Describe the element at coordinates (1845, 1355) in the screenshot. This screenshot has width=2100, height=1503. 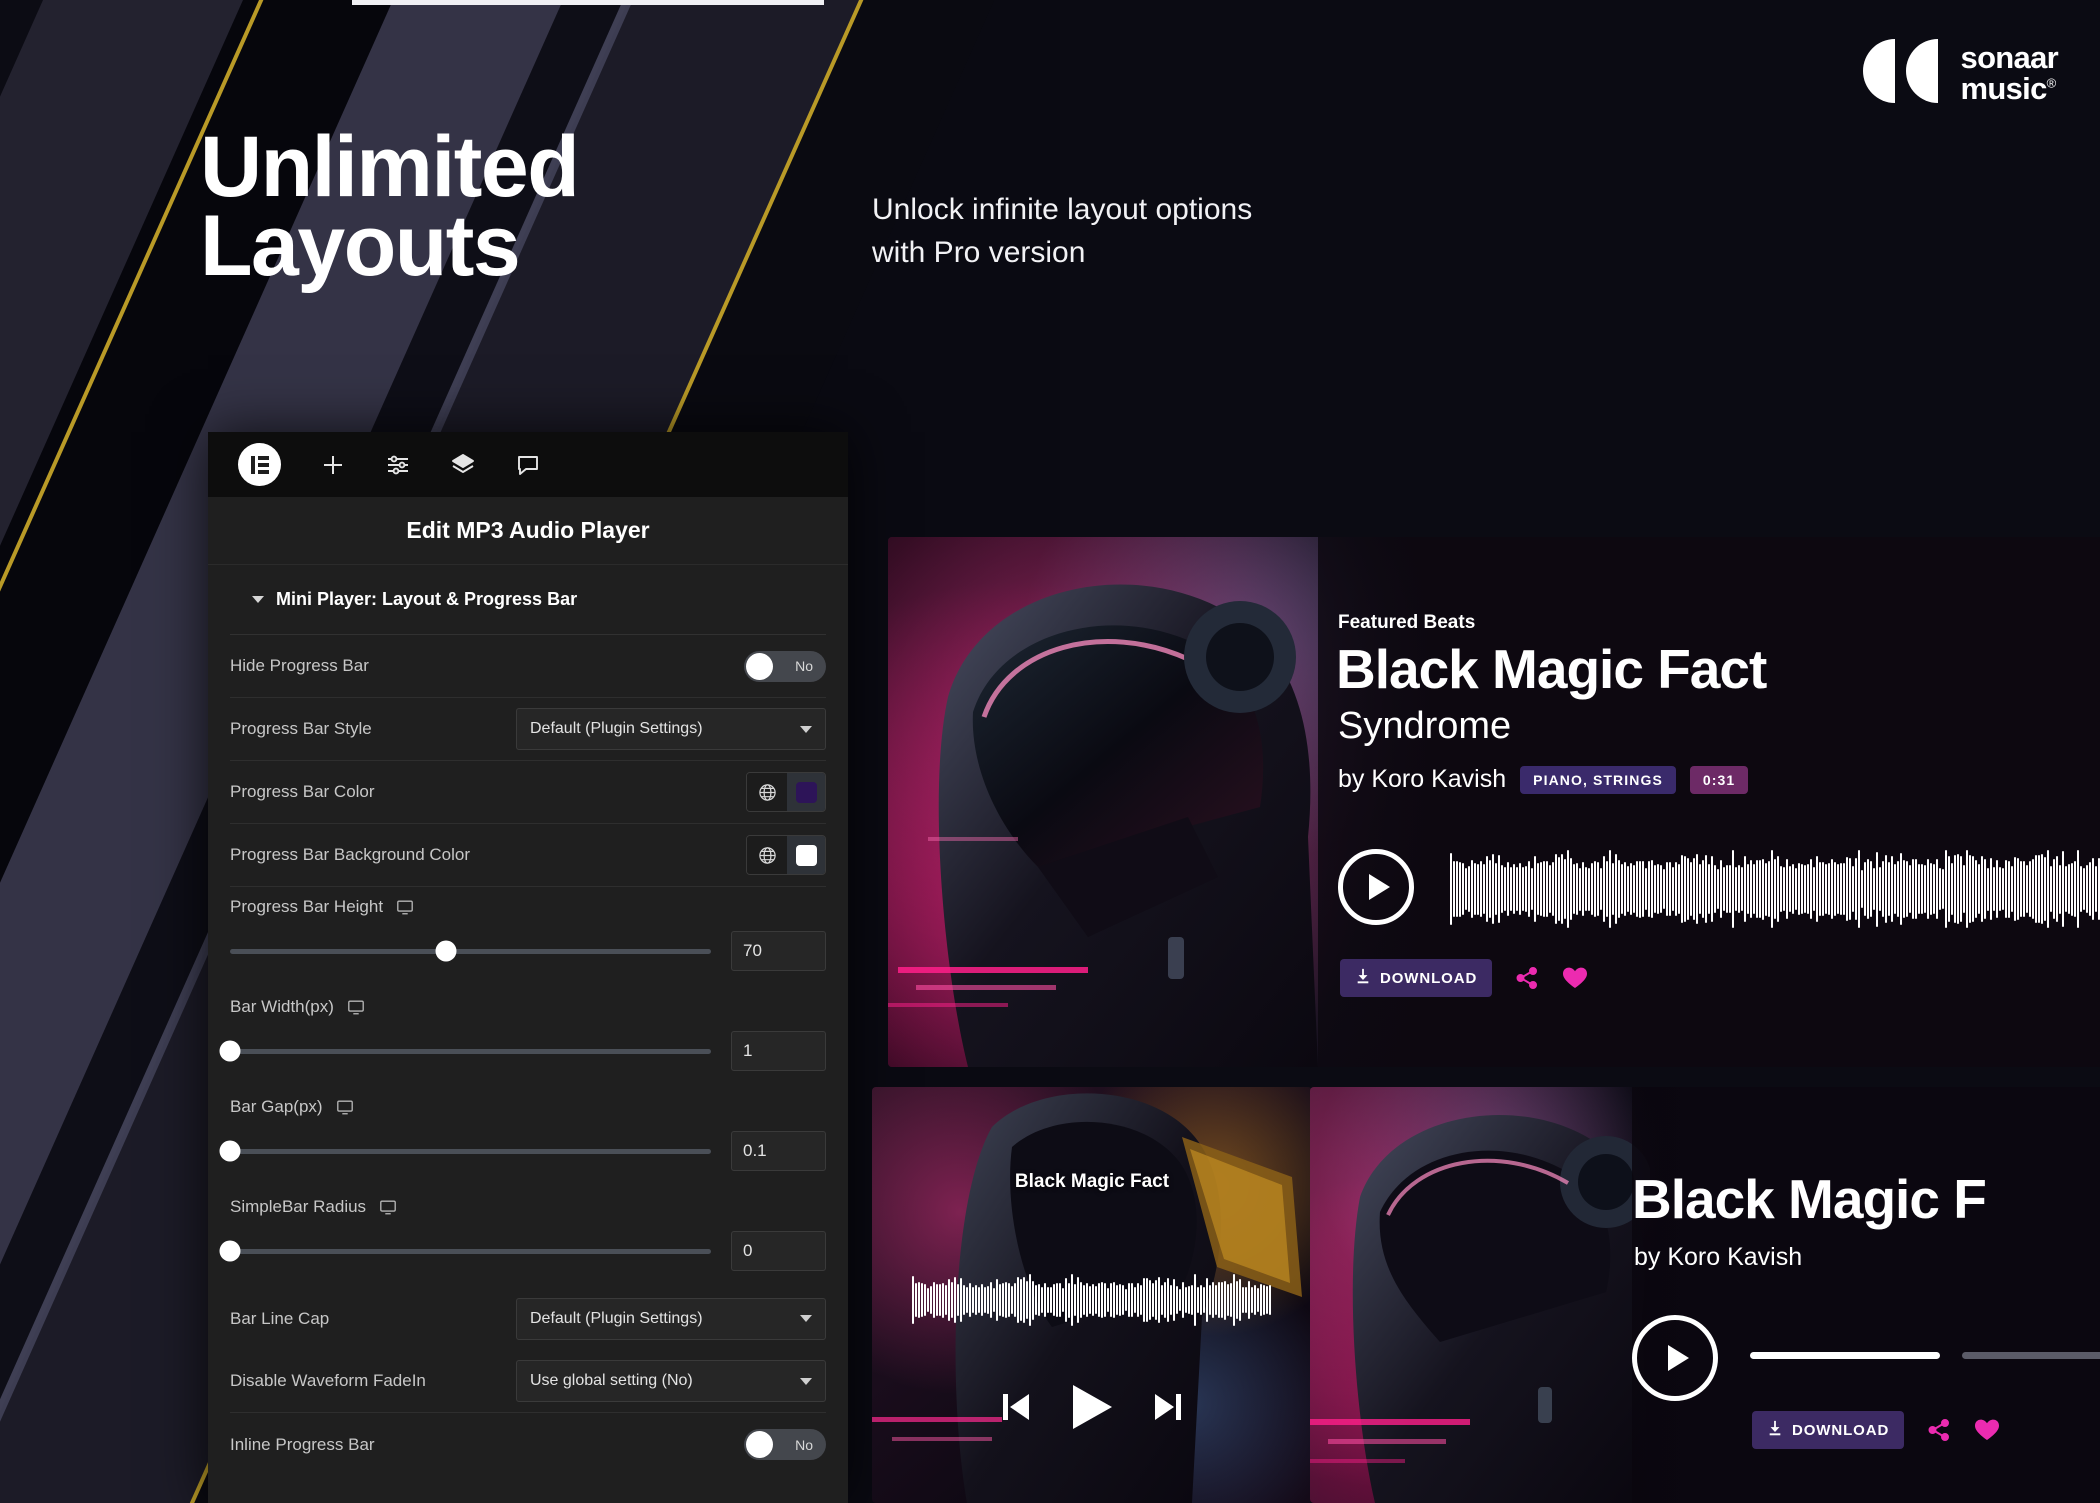
I see `progress-bar` at that location.